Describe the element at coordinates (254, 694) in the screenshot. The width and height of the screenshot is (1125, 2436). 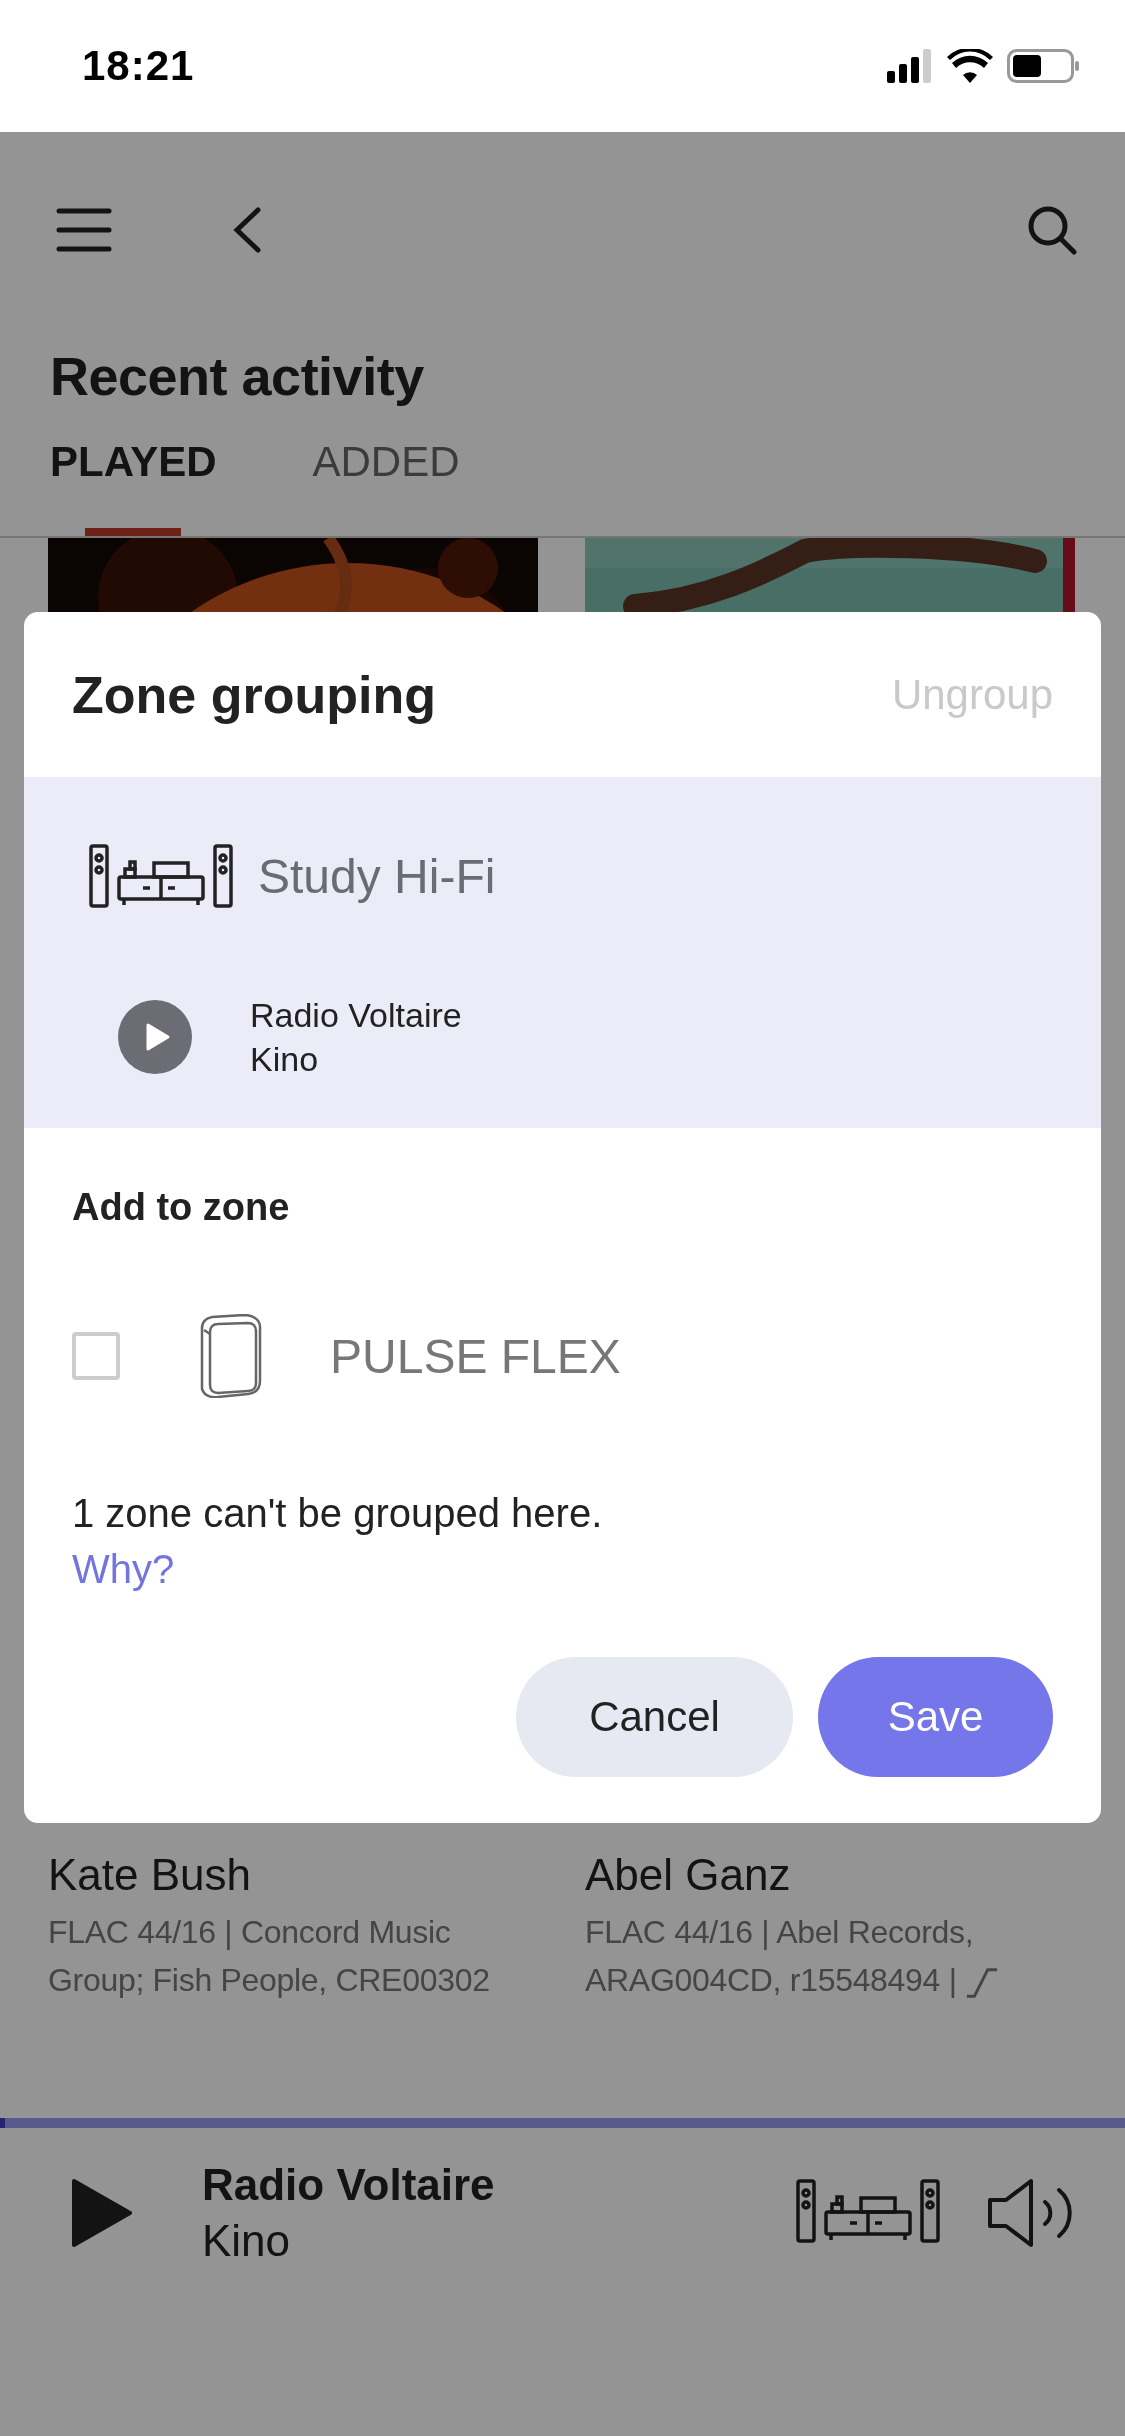
I see `dialog-title: Zone grouping` at that location.